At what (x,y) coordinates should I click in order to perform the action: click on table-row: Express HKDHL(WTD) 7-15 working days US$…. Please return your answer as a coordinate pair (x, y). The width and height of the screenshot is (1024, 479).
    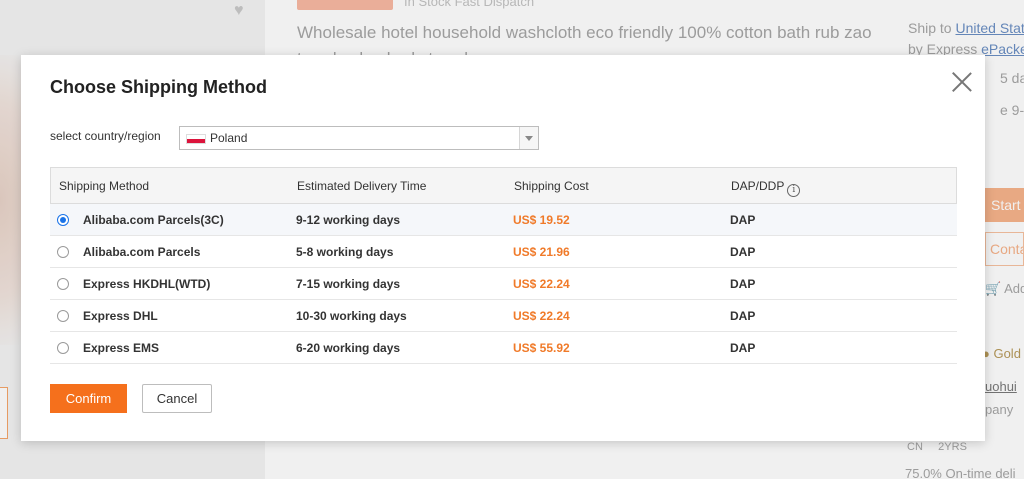
    Looking at the image, I should click on (503, 284).